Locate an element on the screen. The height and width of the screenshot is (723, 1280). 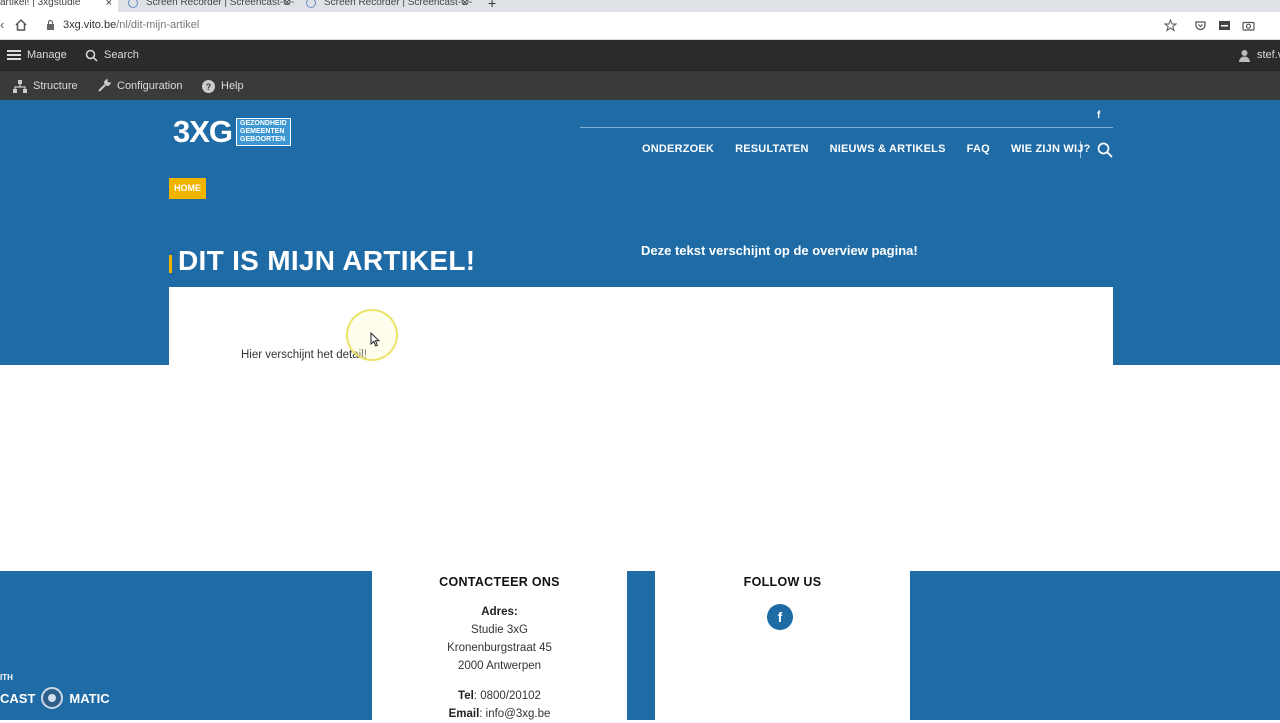
nav-onderzoek: ONDERZOEK is located at coordinates (678, 149).